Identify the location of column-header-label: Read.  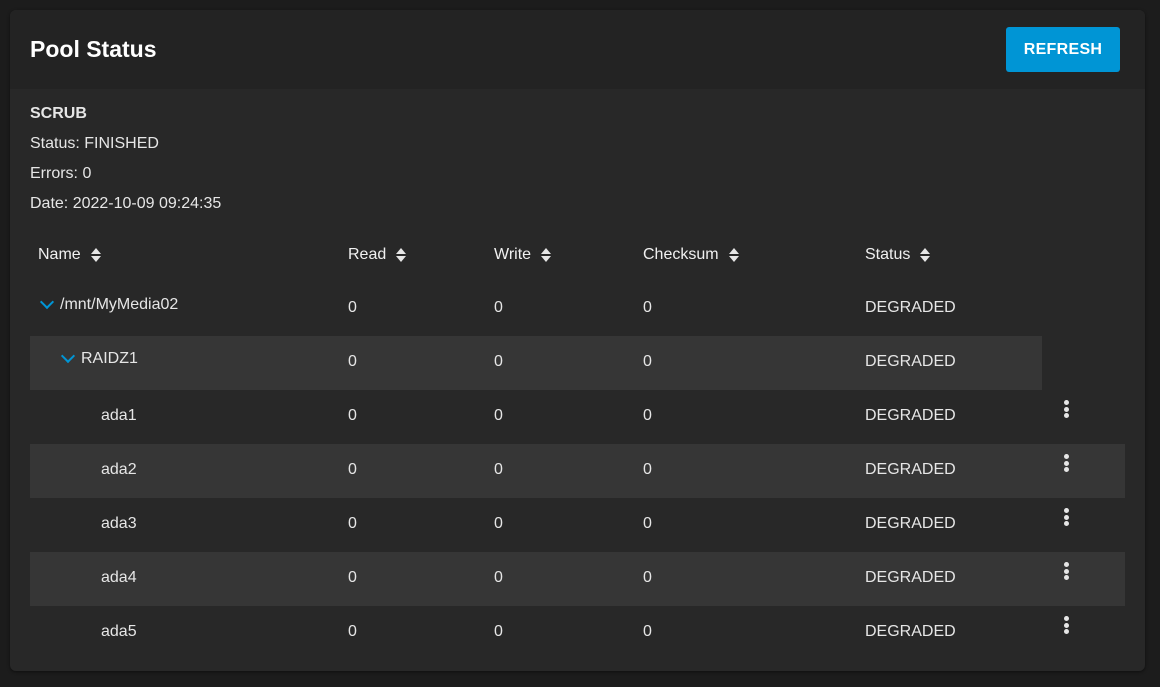
(367, 254).